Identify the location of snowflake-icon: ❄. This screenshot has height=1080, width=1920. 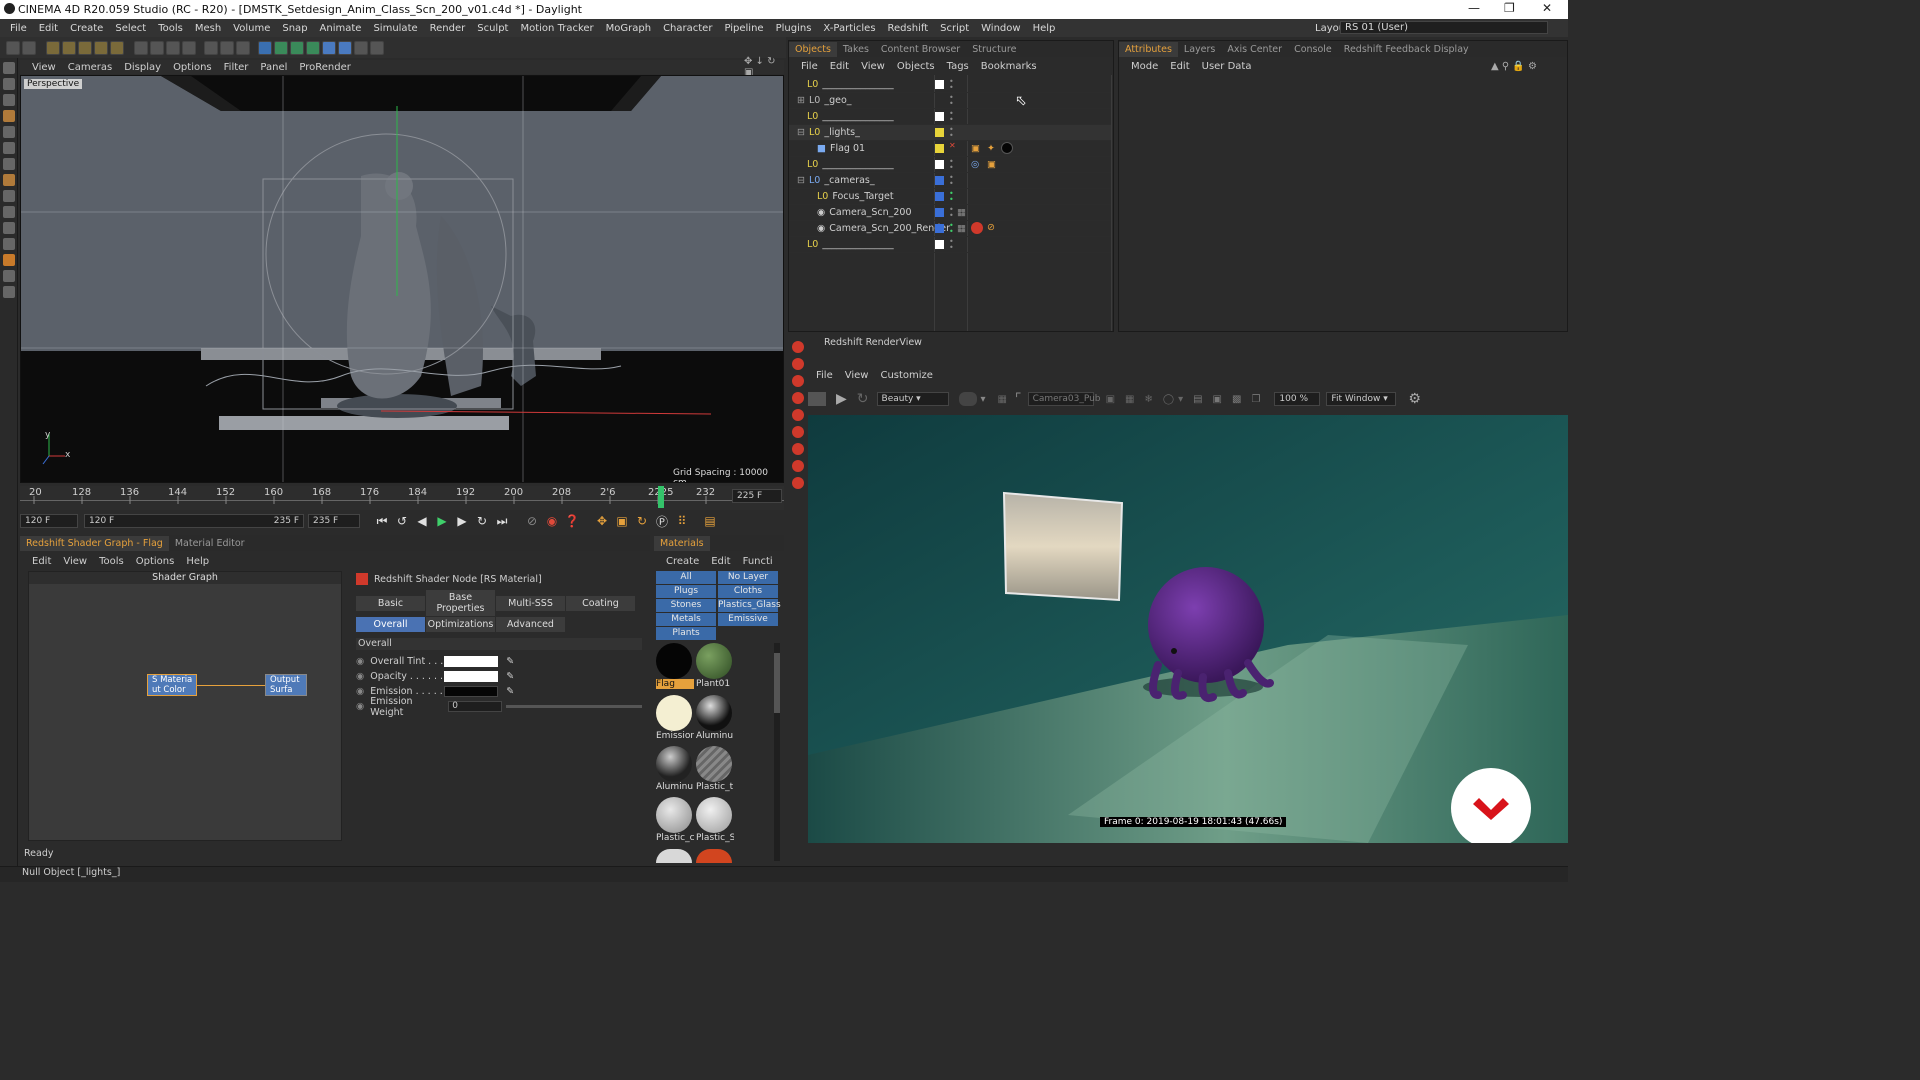
(1148, 399).